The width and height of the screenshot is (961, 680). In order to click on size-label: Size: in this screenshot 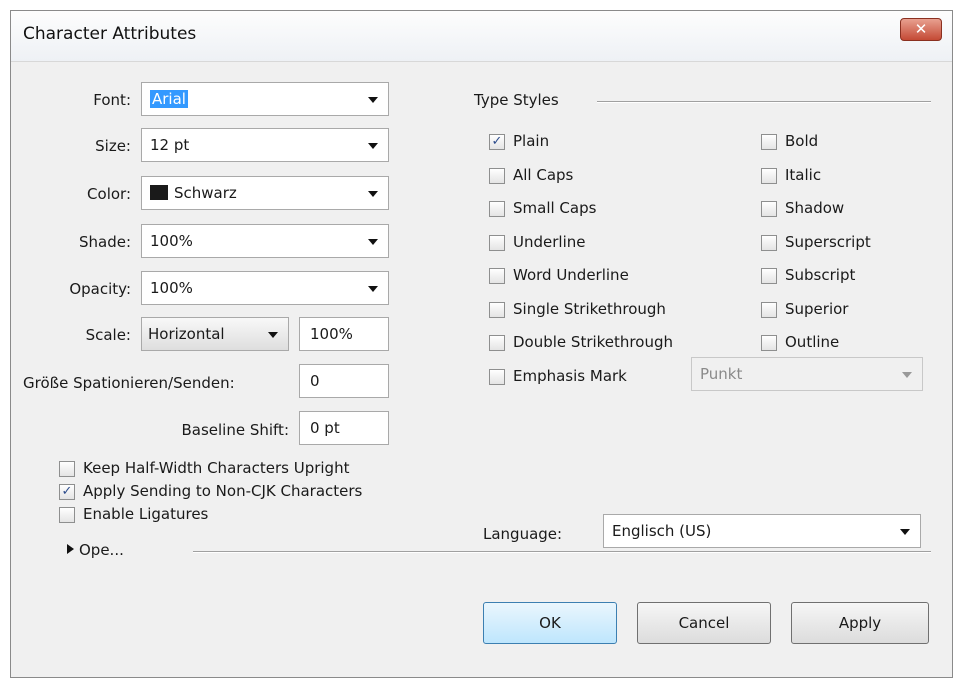, I will do `click(113, 146)`.